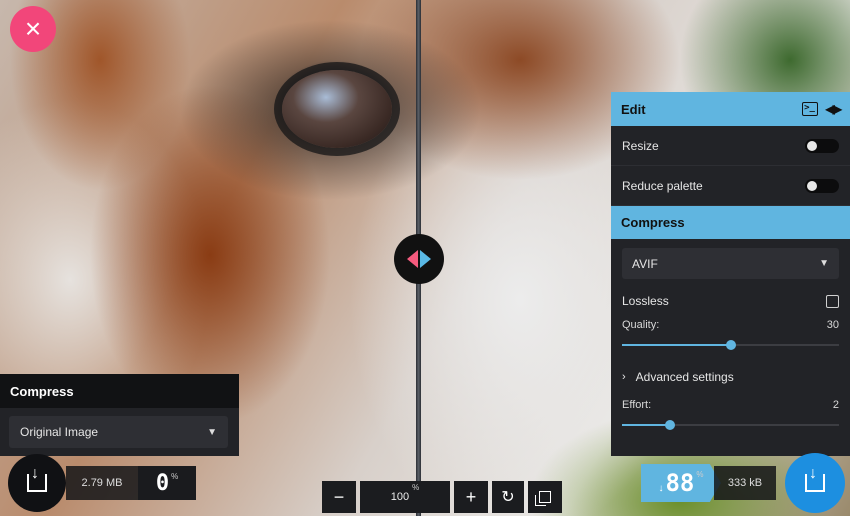  Describe the element at coordinates (676, 345) in the screenshot. I see `quality-slider-fill` at that location.